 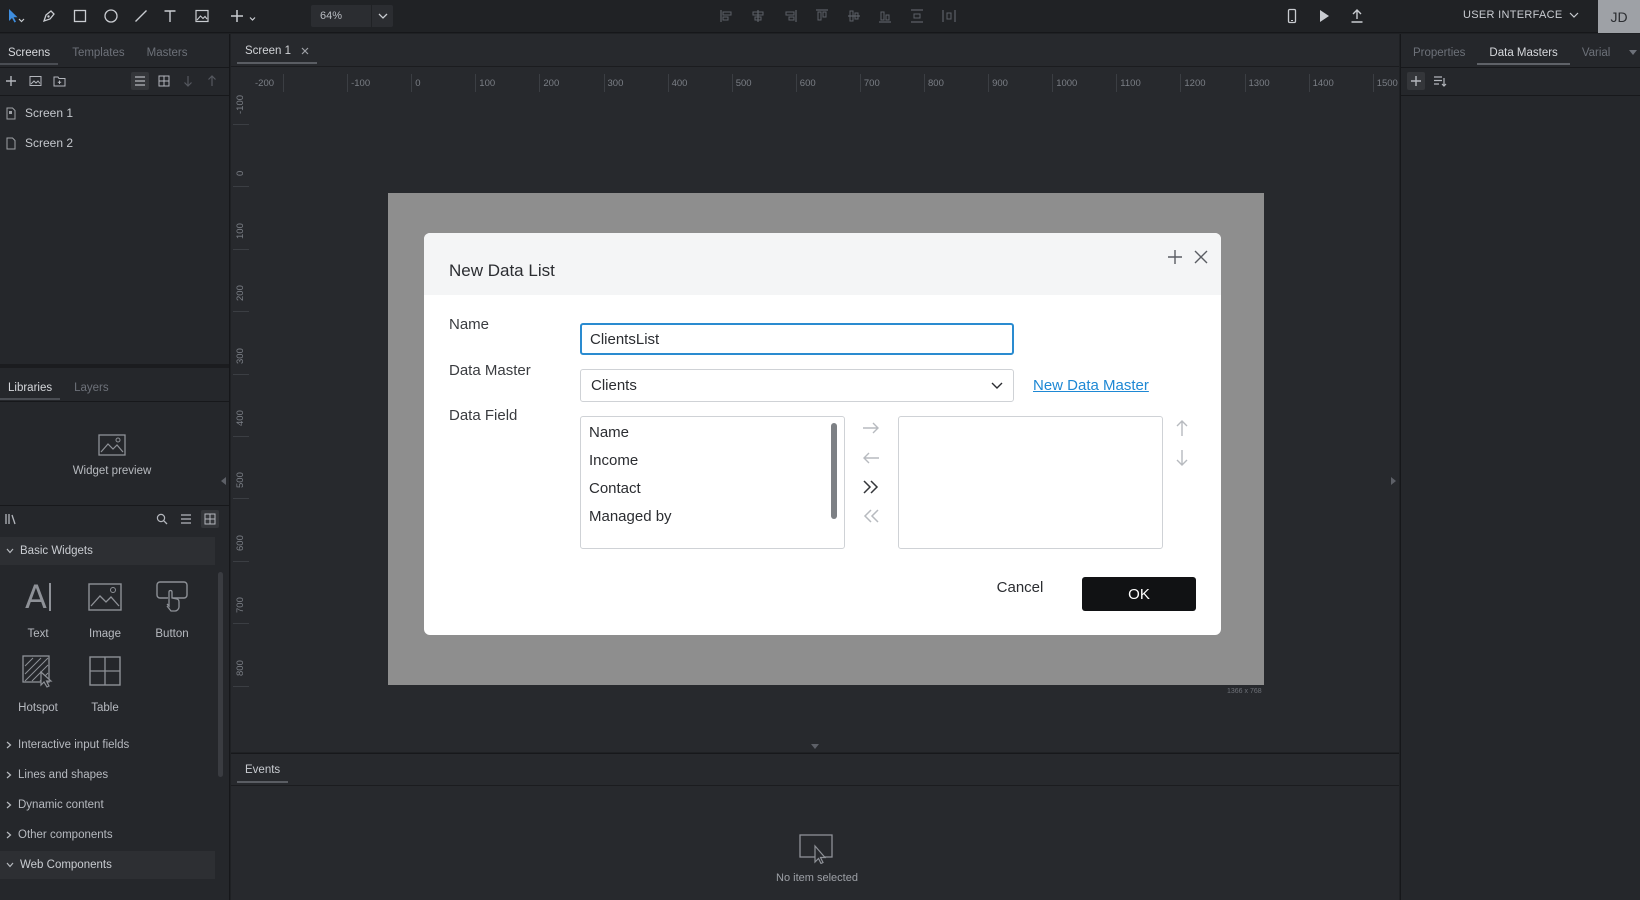 What do you see at coordinates (38, 607) in the screenshot?
I see `widget-text: A Text` at bounding box center [38, 607].